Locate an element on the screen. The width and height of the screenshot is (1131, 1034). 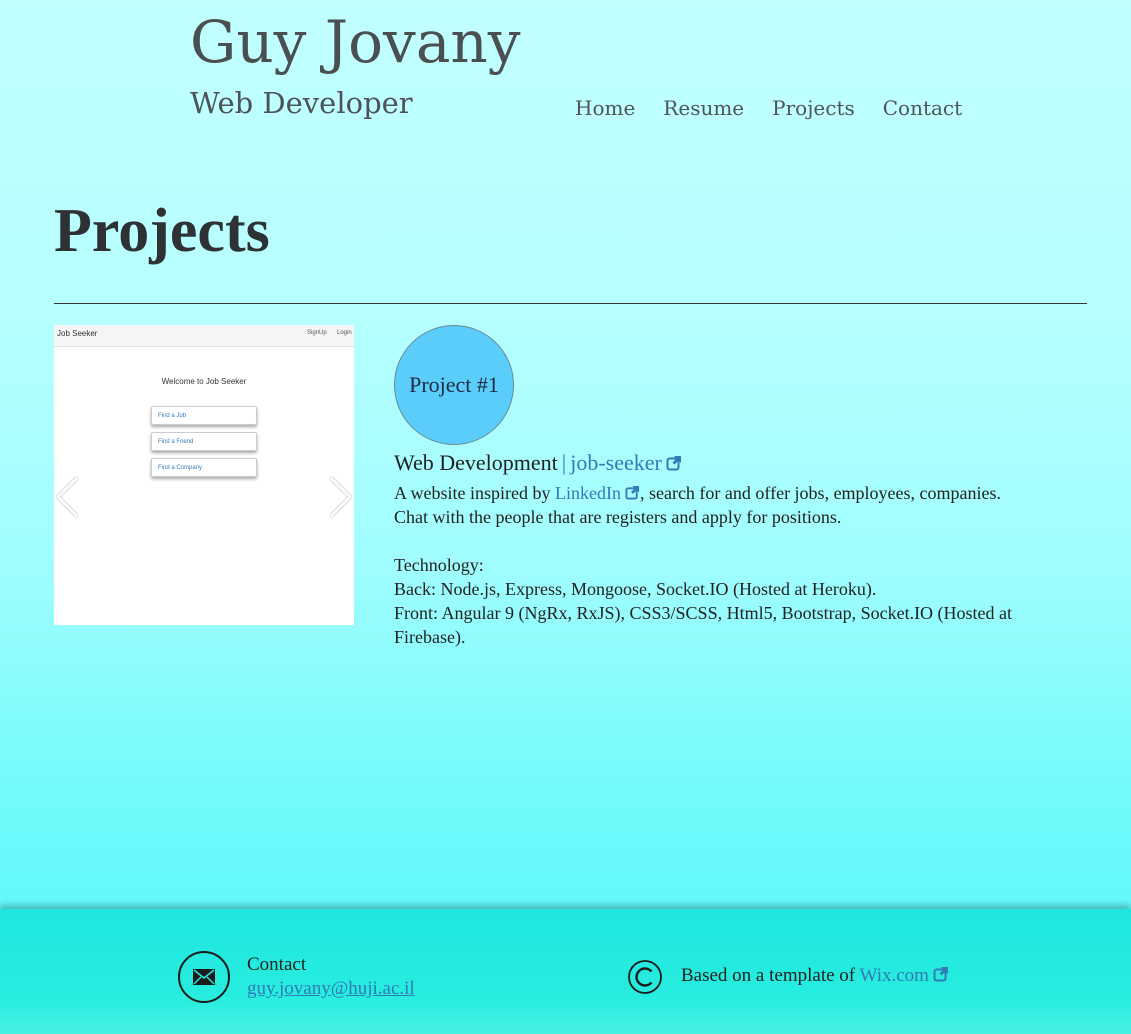
screenshot-navbar: Job Seeker SignUp Login is located at coordinates (204, 336).